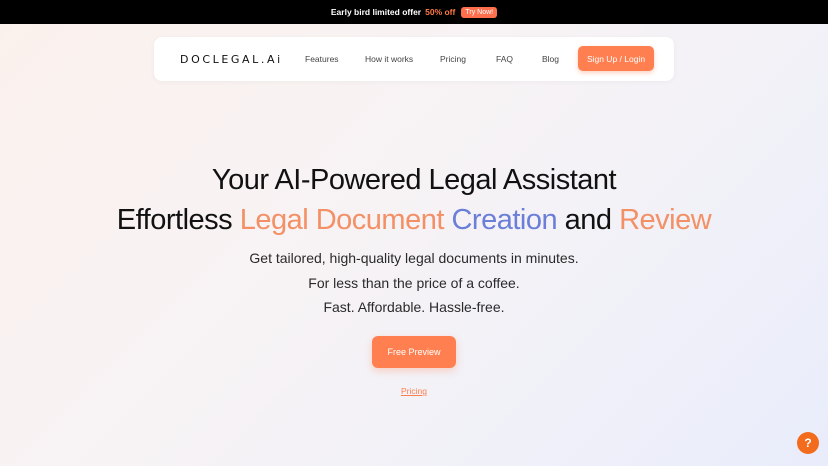 The height and width of the screenshot is (466, 828). Describe the element at coordinates (174, 220) in the screenshot. I see `hero-subtitle-word-1: Effortless` at that location.